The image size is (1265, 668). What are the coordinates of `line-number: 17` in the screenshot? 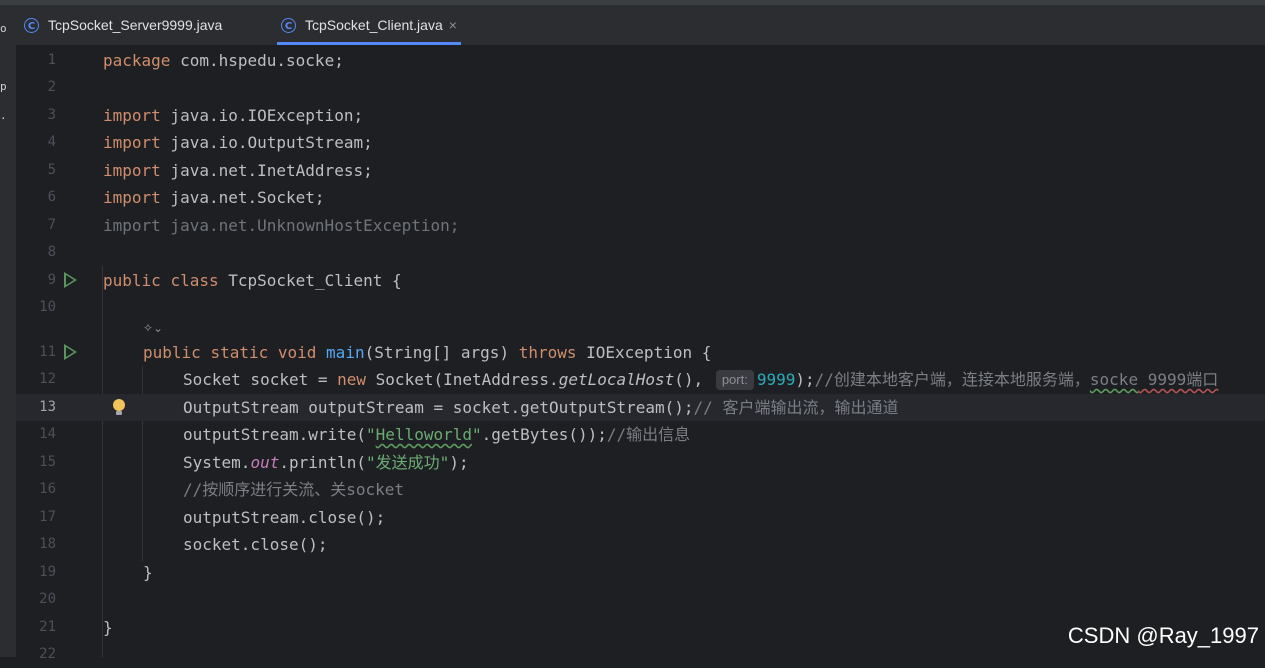 It's located at (47, 517).